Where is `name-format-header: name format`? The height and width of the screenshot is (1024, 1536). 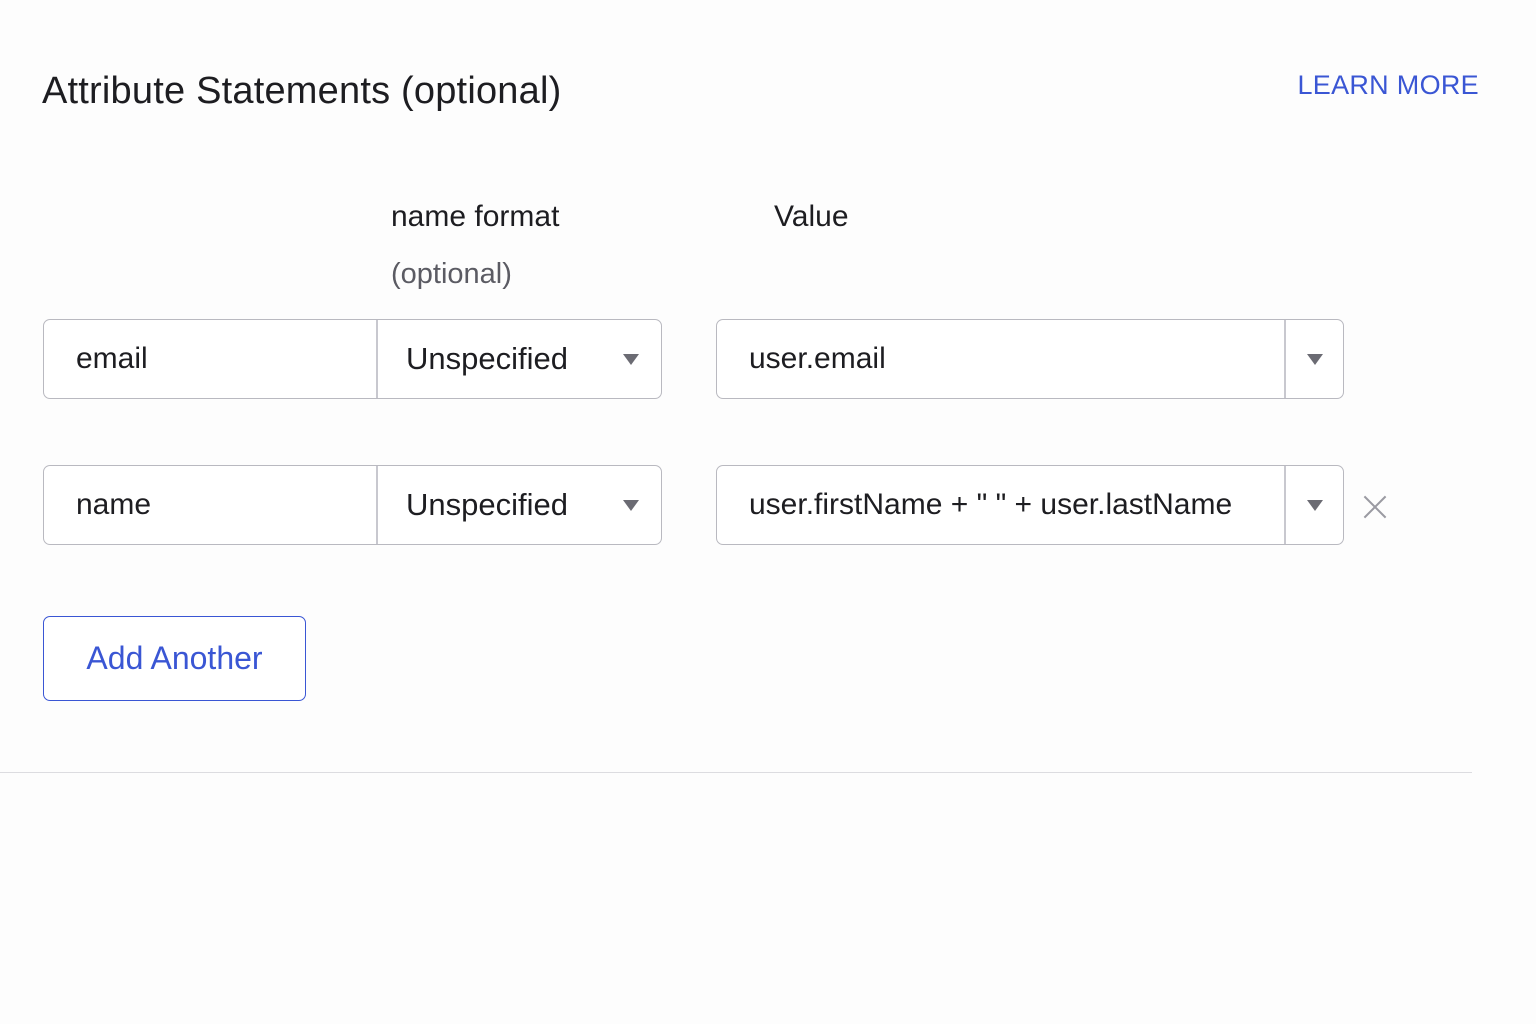
name-format-header: name format is located at coordinates (475, 216).